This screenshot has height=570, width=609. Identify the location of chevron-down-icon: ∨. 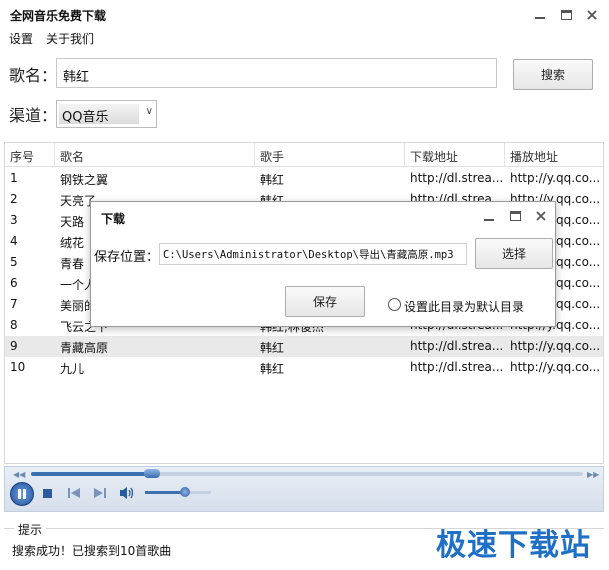
(149, 111).